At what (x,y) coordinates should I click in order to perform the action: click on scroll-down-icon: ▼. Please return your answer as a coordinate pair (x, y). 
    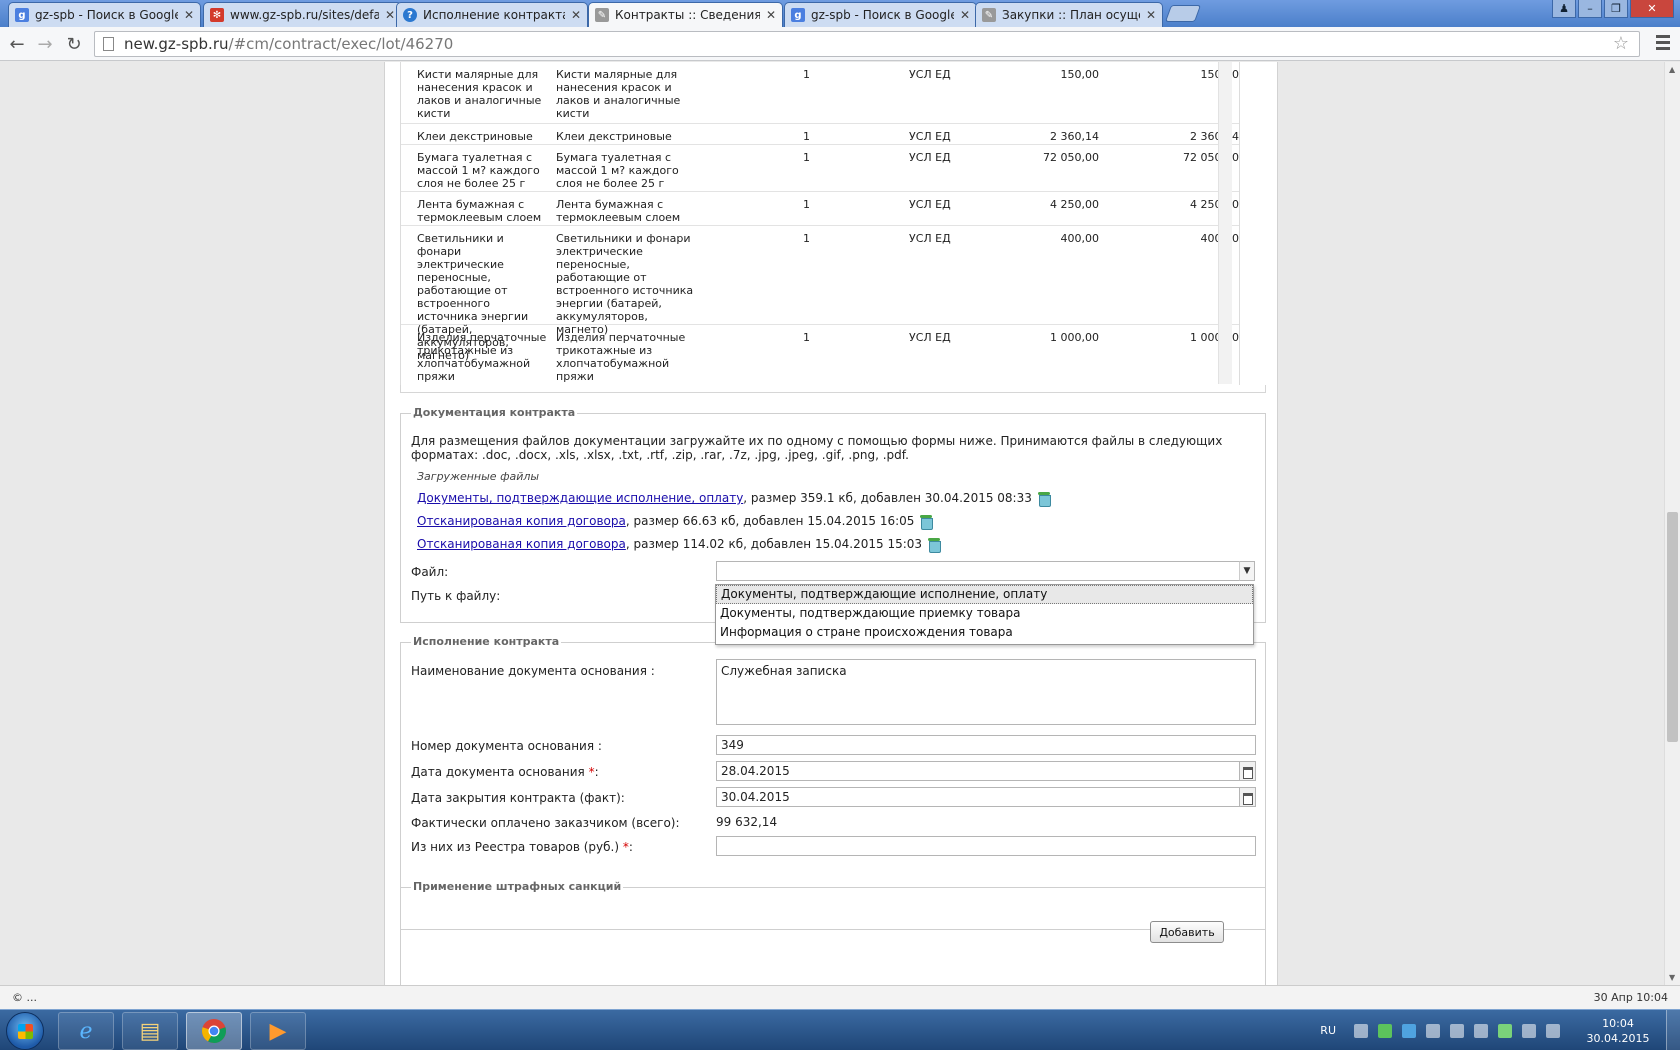
    Looking at the image, I should click on (1672, 977).